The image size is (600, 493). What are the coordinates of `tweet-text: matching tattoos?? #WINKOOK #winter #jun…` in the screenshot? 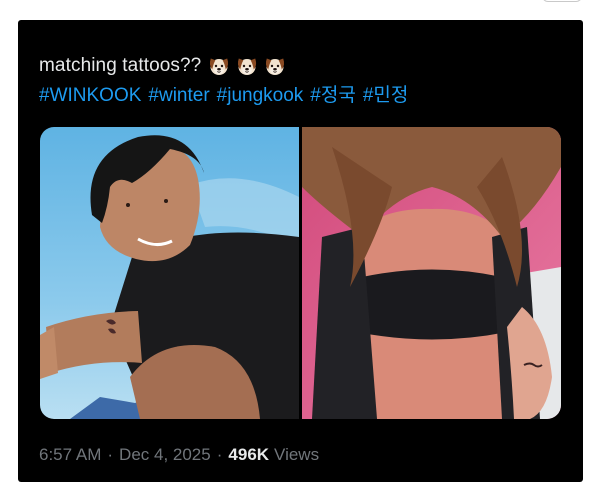 It's located at (299, 80).